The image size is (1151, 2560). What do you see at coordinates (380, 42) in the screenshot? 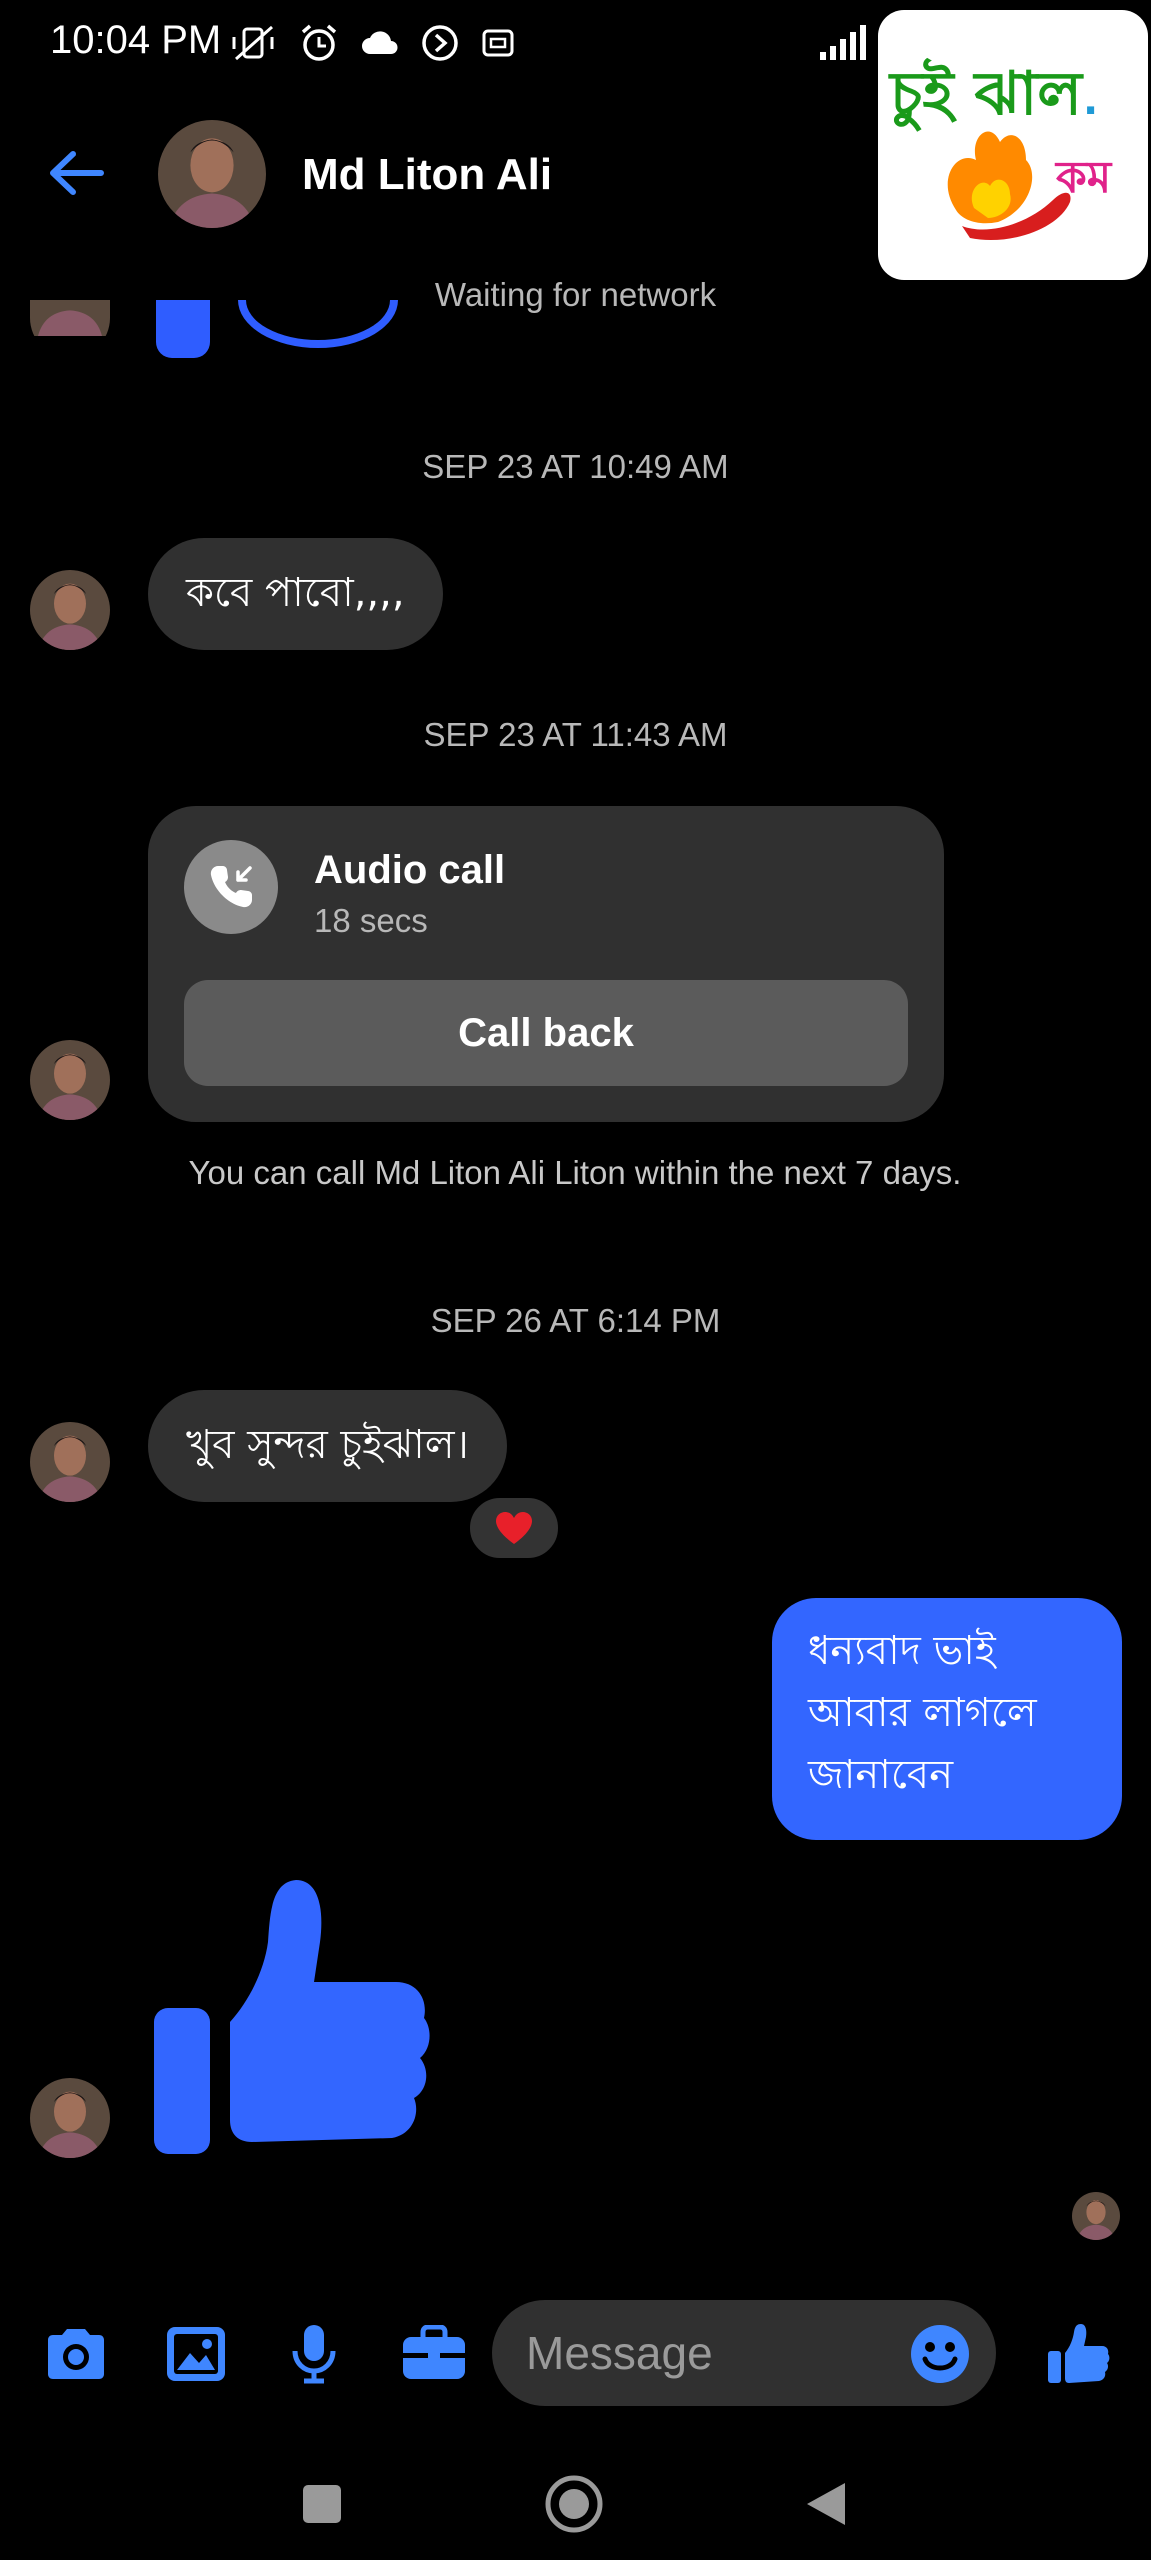
I see `cloud-icon` at bounding box center [380, 42].